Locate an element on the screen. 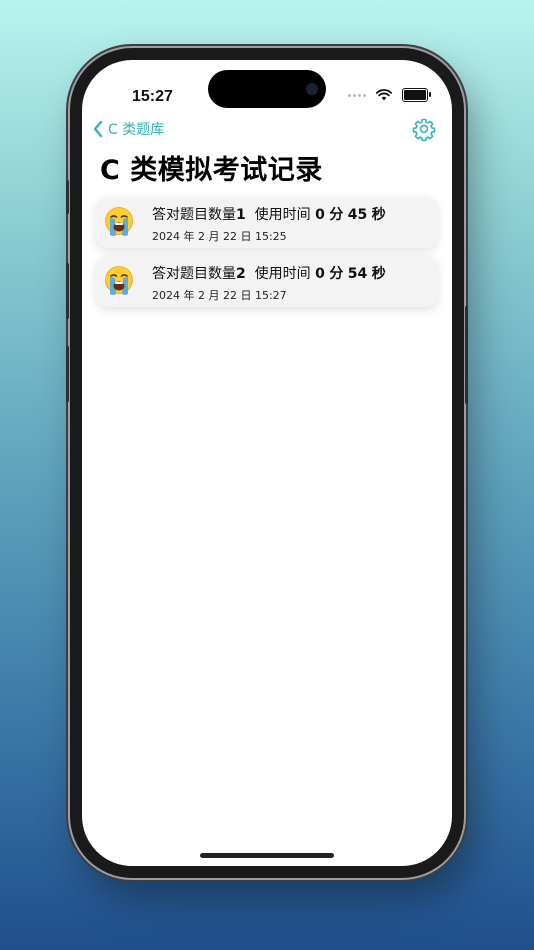 This screenshot has width=534, height=950. volume-up-button is located at coordinates (67, 291).